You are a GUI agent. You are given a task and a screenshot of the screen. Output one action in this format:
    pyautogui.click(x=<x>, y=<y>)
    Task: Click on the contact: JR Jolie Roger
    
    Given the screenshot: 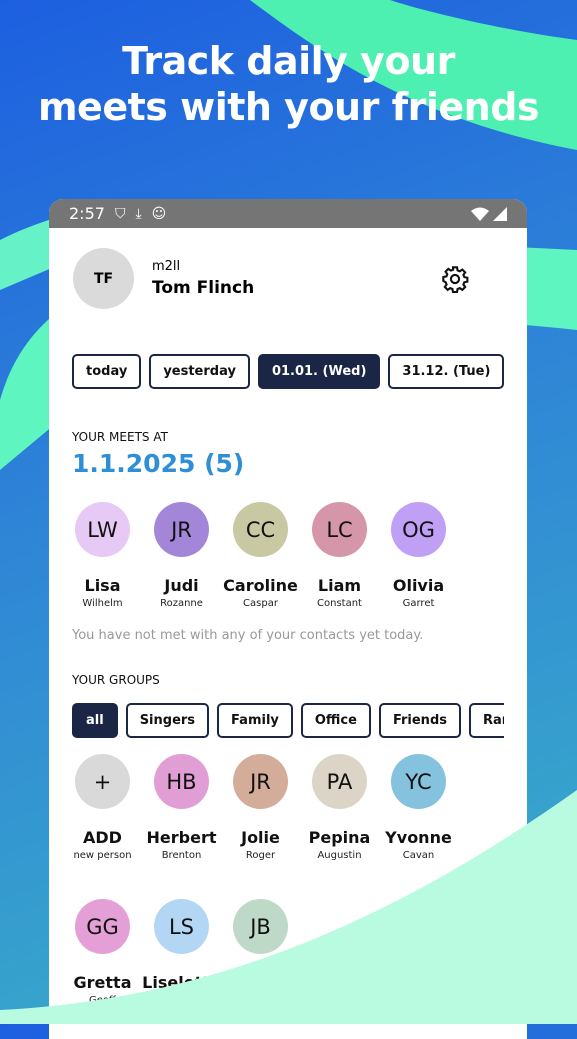 What is the action you would take?
    pyautogui.click(x=260, y=807)
    